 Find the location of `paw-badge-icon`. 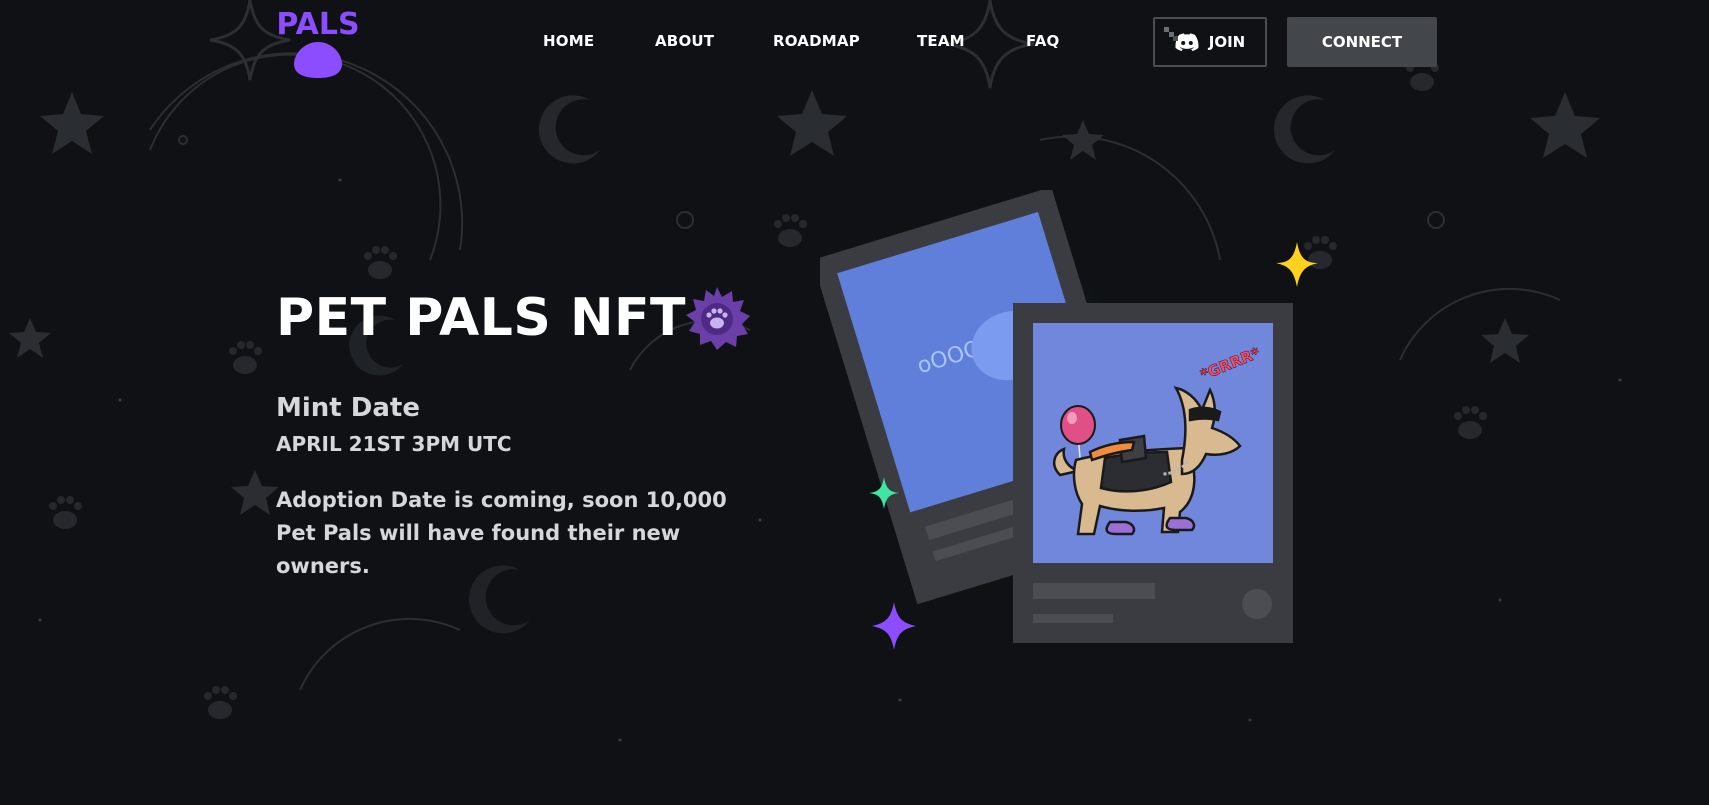

paw-badge-icon is located at coordinates (718, 318).